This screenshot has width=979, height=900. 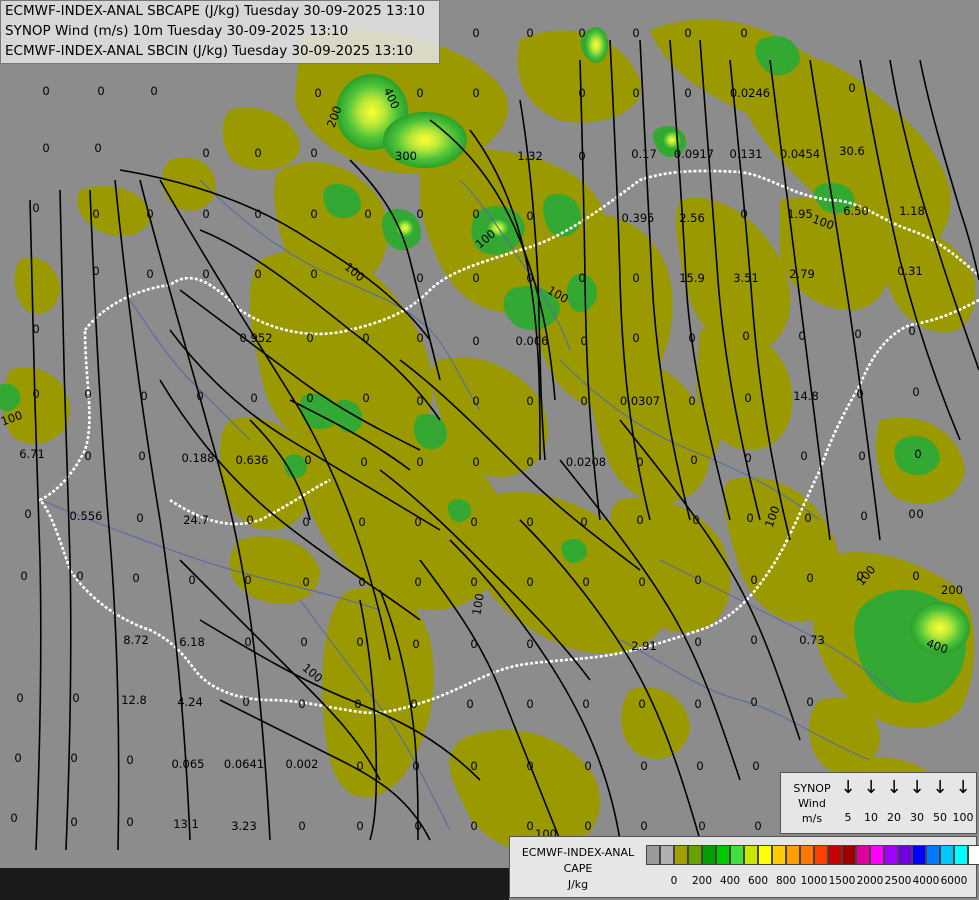 What do you see at coordinates (963, 817) in the screenshot?
I see `wind-legend-value: 100` at bounding box center [963, 817].